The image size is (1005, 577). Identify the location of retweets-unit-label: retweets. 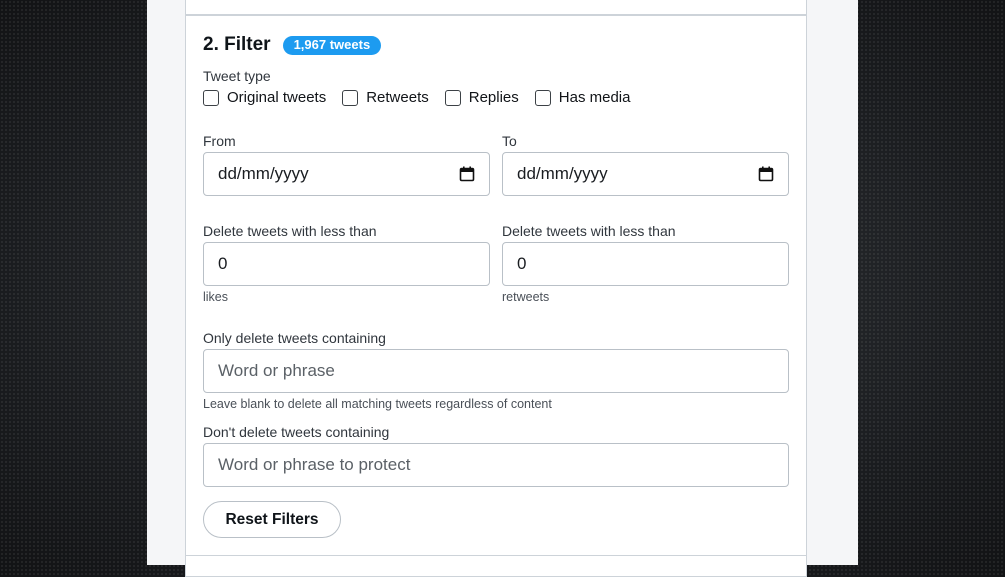
(526, 297).